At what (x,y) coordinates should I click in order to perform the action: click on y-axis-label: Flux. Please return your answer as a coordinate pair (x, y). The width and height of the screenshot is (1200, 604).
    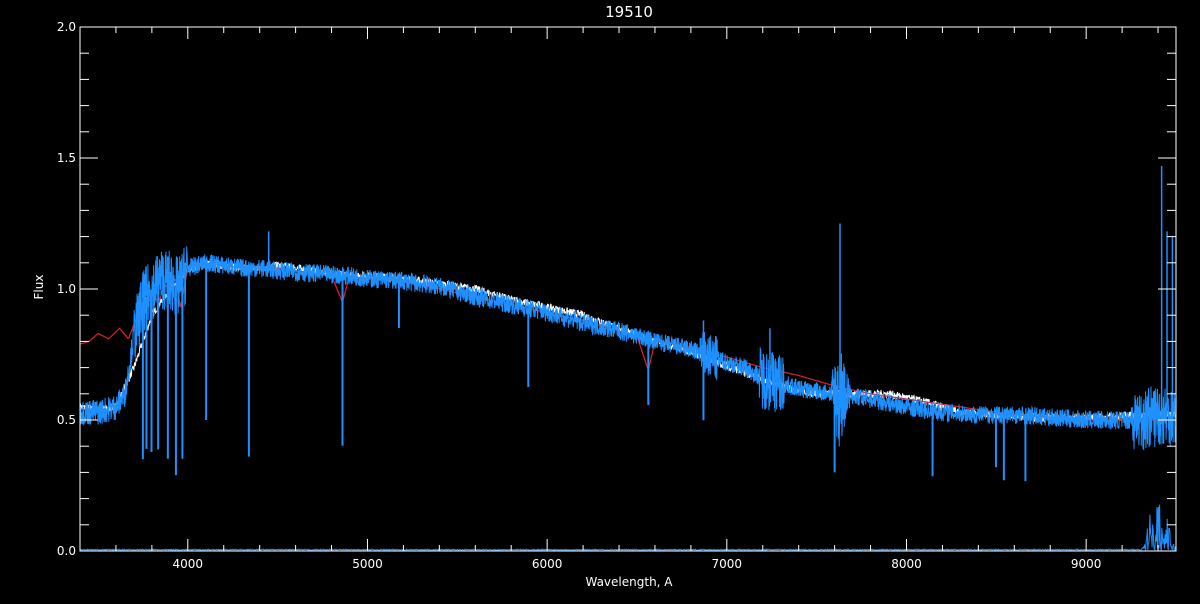
    Looking at the image, I should click on (39, 287).